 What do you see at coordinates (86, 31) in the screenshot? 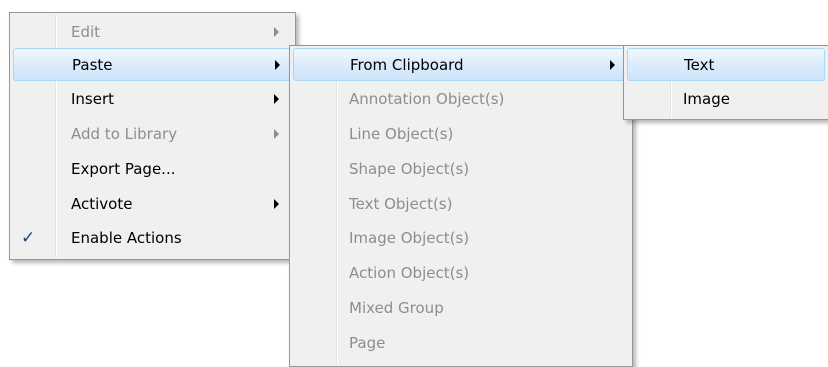
I see `menu-item-label: Edit` at bounding box center [86, 31].